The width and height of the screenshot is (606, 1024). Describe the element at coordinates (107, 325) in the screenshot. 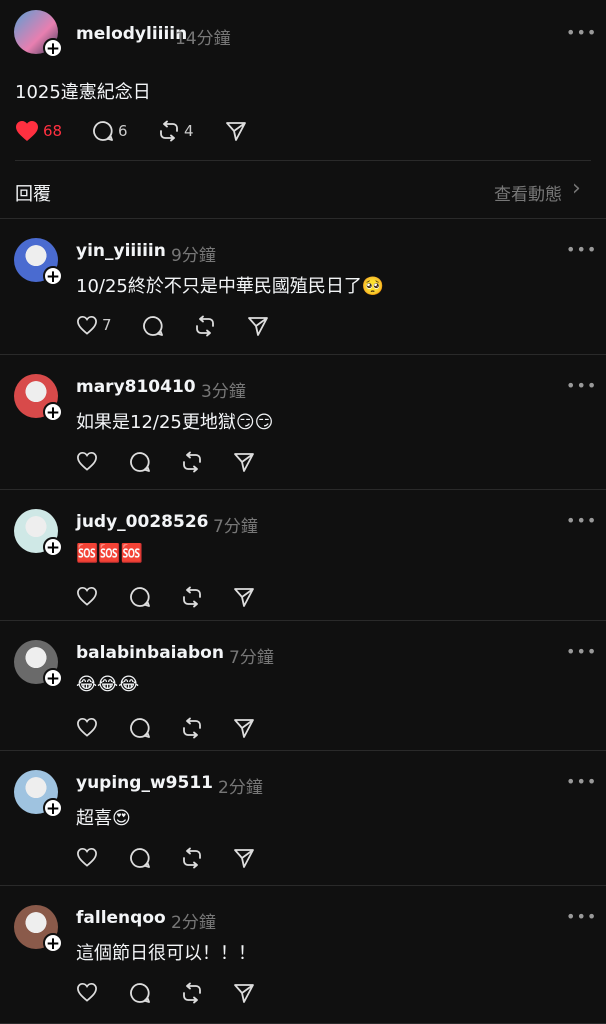

I see `like-count: 7` at that location.